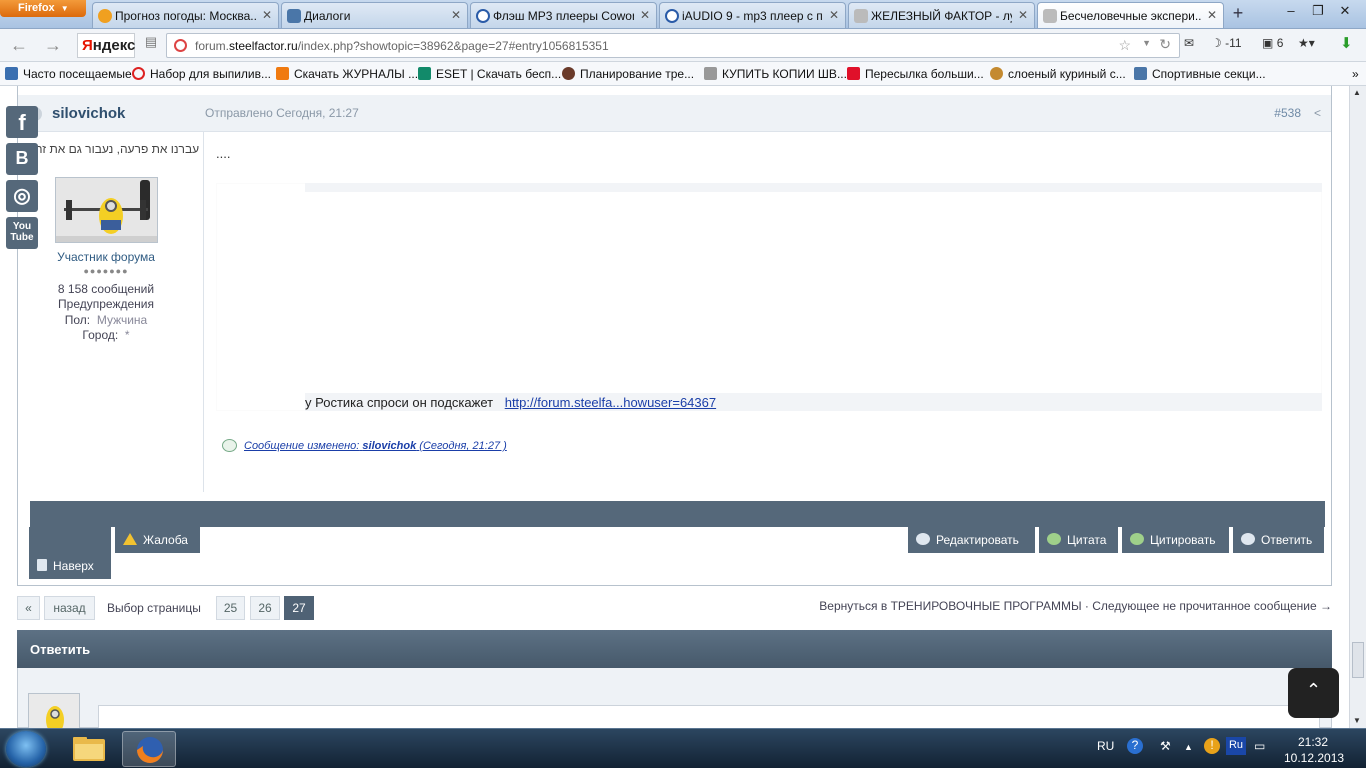 This screenshot has height=768, width=1366. I want to click on vk-icon: B, so click(22, 159).